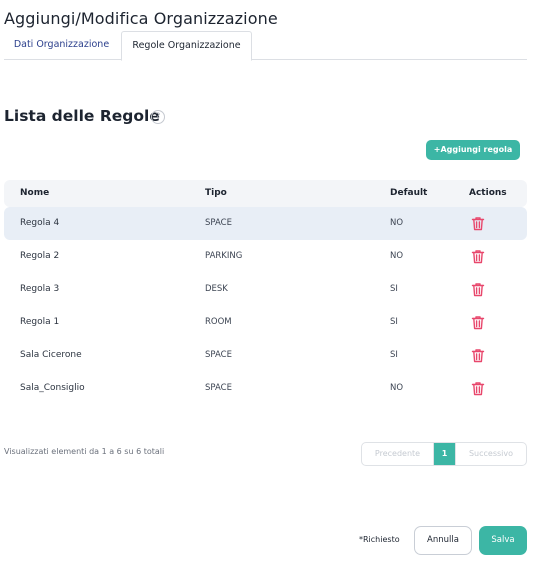 This screenshot has height=561, width=533. What do you see at coordinates (40, 289) in the screenshot?
I see `cell-nome: Regola 3` at bounding box center [40, 289].